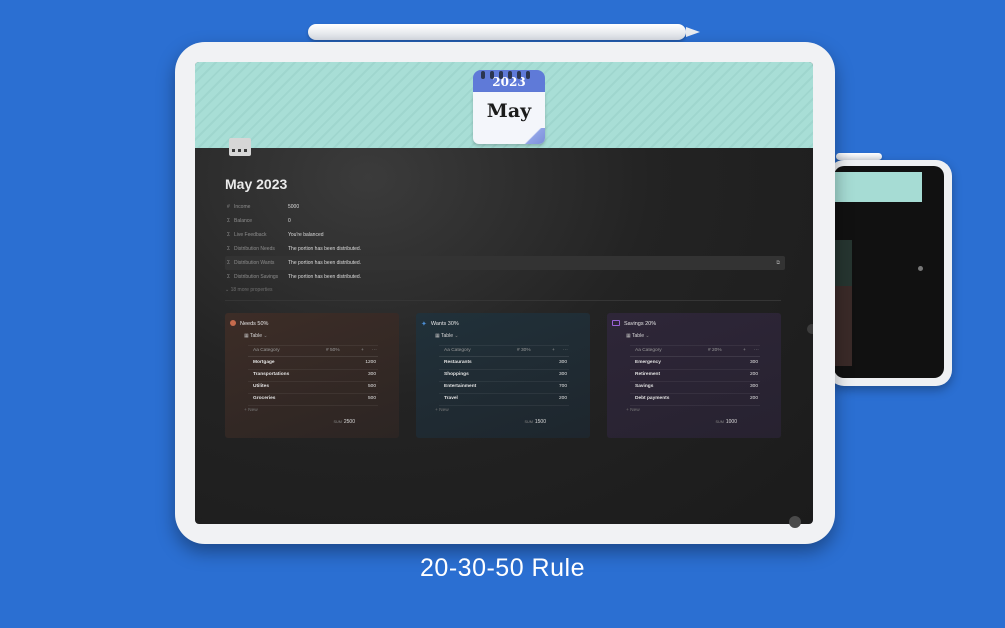 This screenshot has height=628, width=1005. I want to click on card-header: ✦ Wants 30%, so click(440, 324).